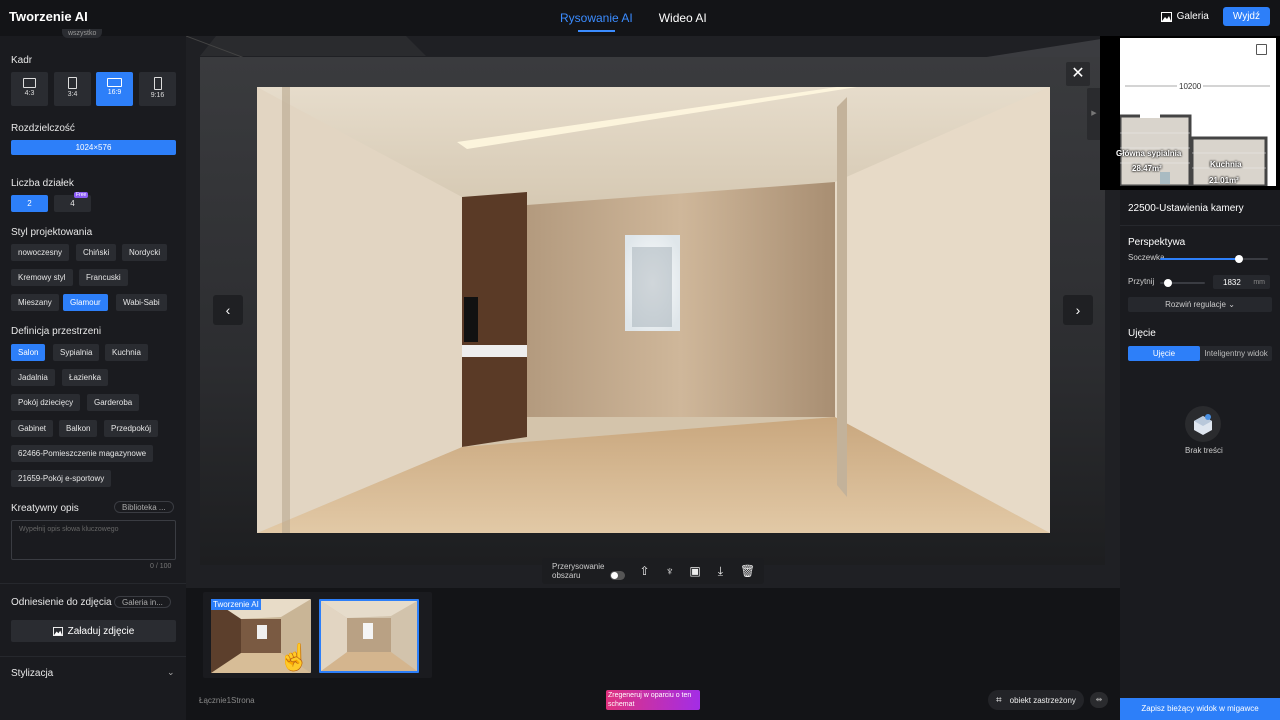 The image size is (1280, 720). I want to click on exit-button: Wyjdź, so click(1246, 16).